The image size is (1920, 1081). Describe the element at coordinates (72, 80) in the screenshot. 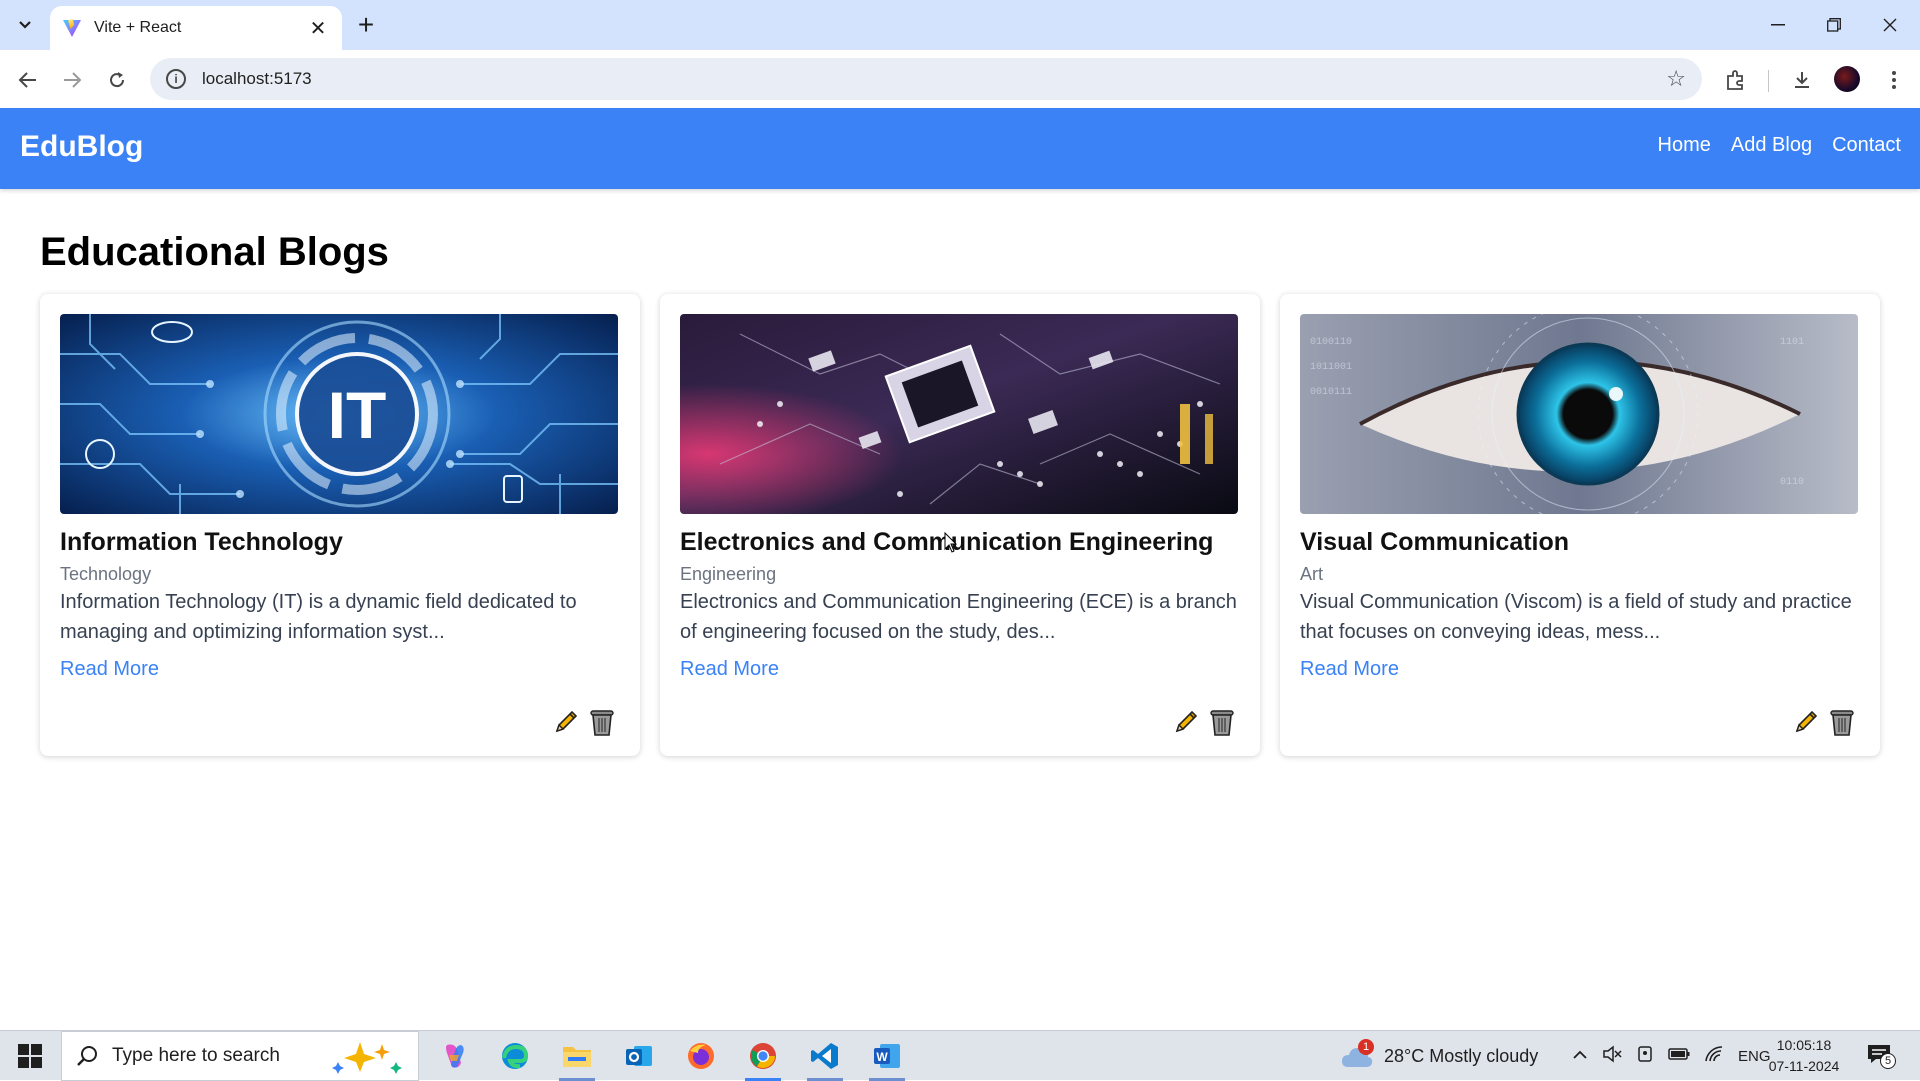

I see `forward-arrow-icon` at that location.